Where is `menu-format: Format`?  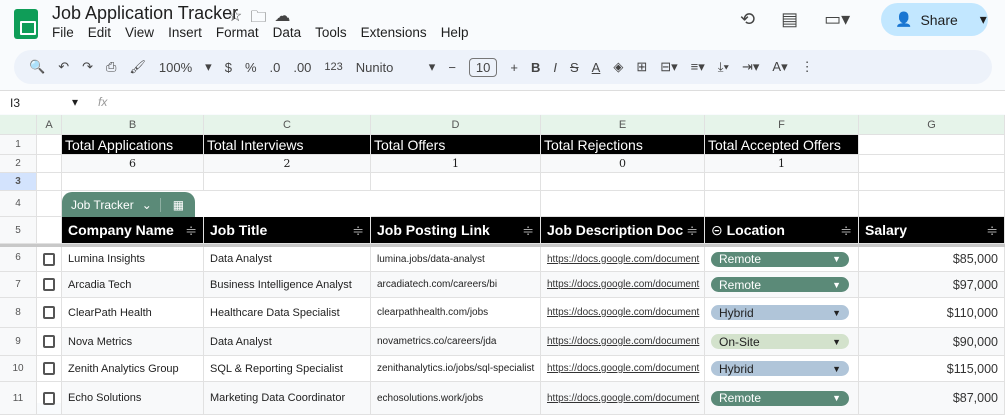
menu-format: Format is located at coordinates (237, 32).